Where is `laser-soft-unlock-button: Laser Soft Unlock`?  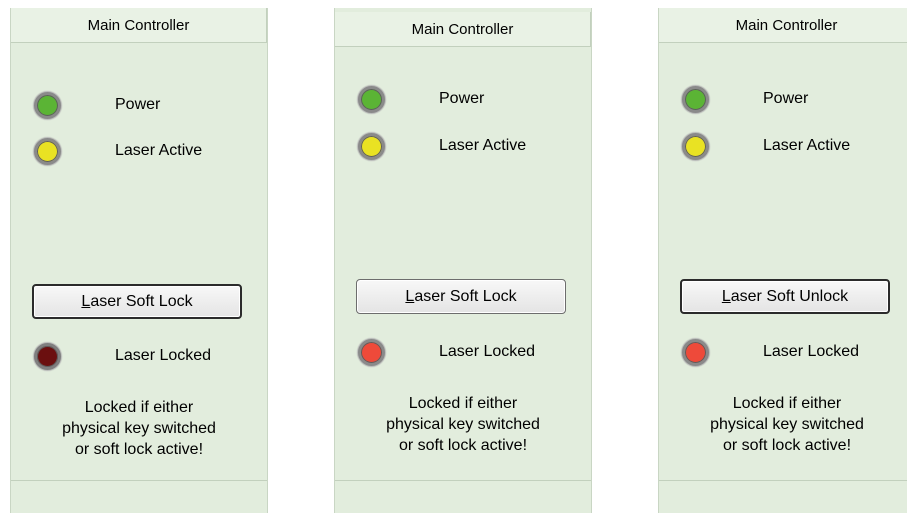
laser-soft-unlock-button: Laser Soft Unlock is located at coordinates (785, 296).